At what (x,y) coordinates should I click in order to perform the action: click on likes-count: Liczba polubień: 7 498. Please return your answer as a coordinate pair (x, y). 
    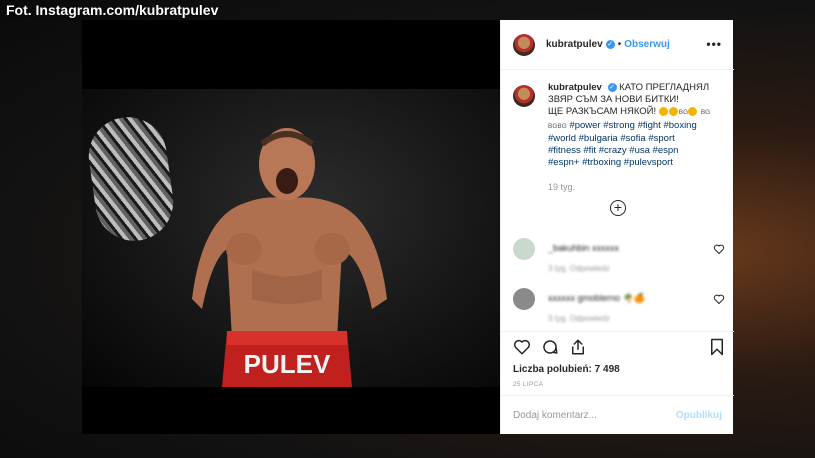
    Looking at the image, I should click on (566, 369).